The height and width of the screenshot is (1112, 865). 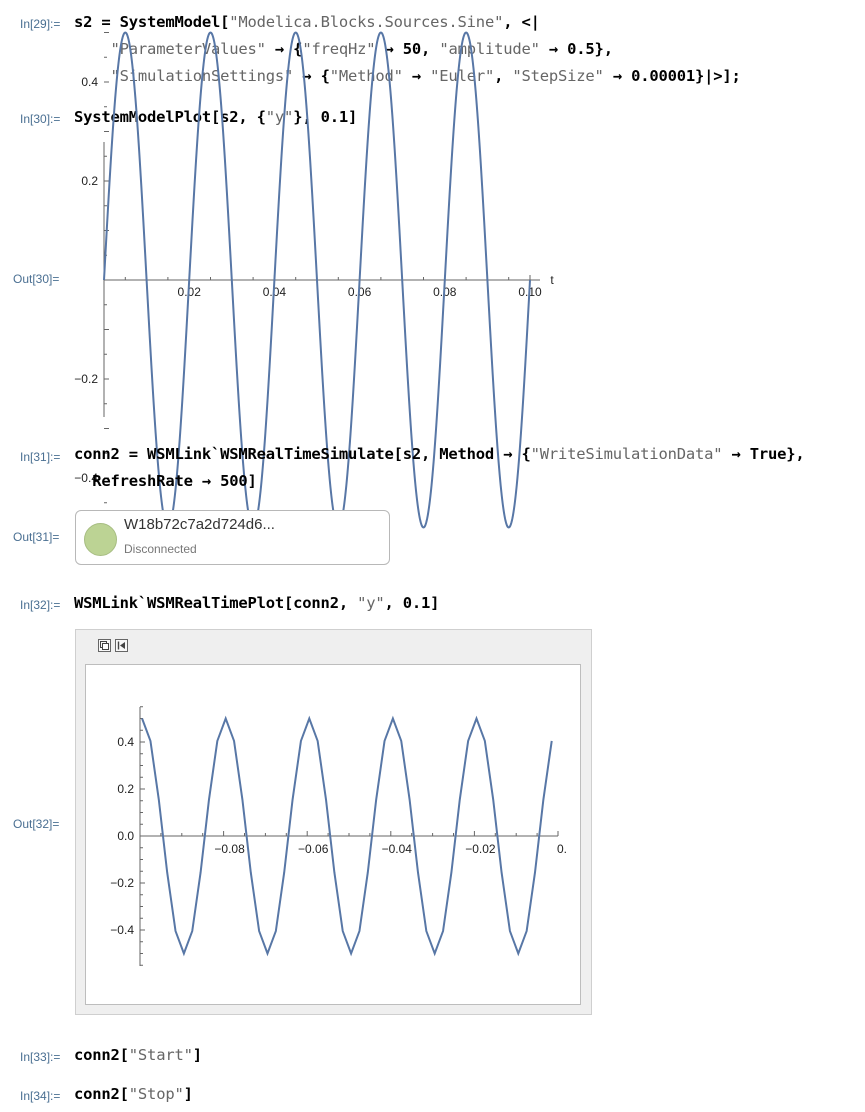 I want to click on code-line: conn2["Start"], so click(x=138, y=1055).